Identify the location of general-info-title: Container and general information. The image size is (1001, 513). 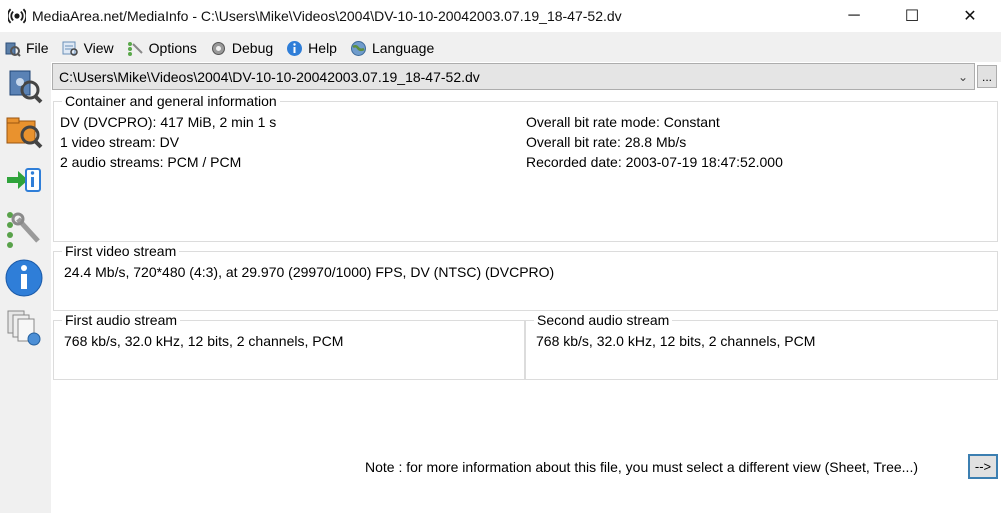
(171, 101).